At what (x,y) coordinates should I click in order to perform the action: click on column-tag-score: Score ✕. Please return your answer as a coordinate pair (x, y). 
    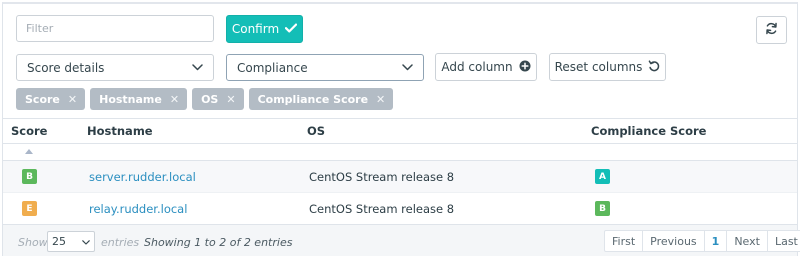
    Looking at the image, I should click on (51, 99).